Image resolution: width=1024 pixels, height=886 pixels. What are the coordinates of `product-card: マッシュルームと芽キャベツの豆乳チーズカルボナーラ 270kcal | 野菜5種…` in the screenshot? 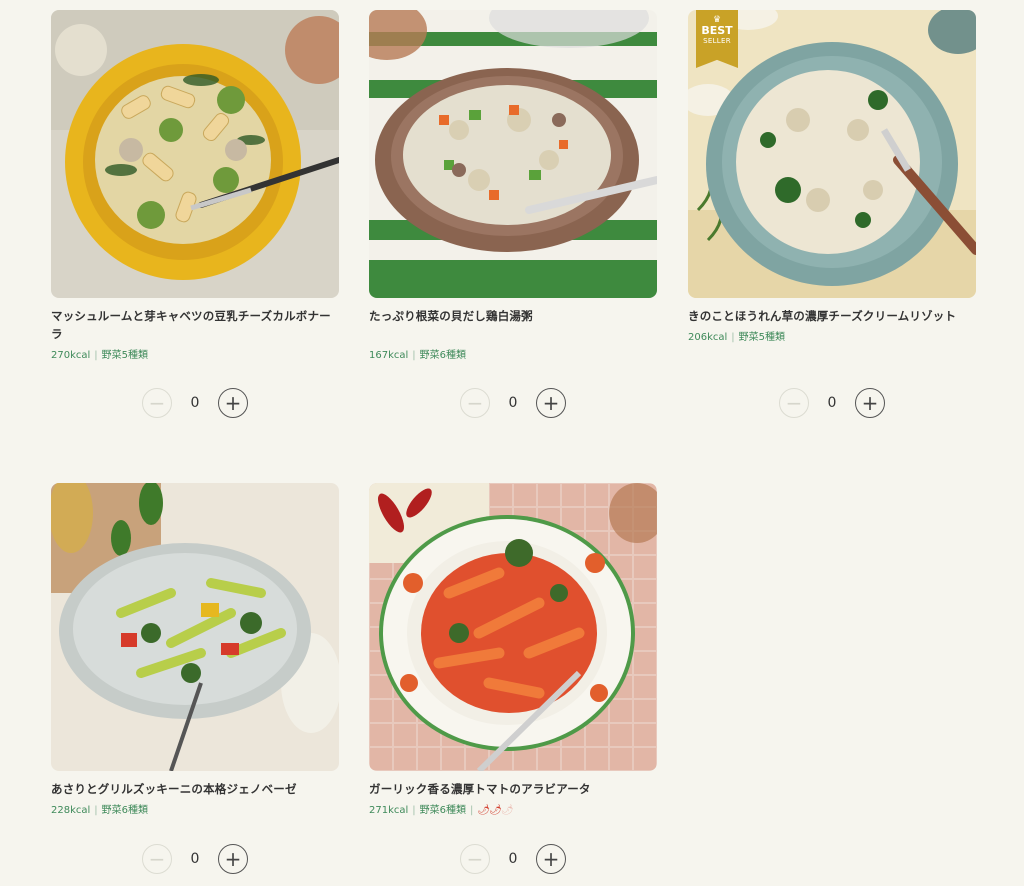 It's located at (195, 214).